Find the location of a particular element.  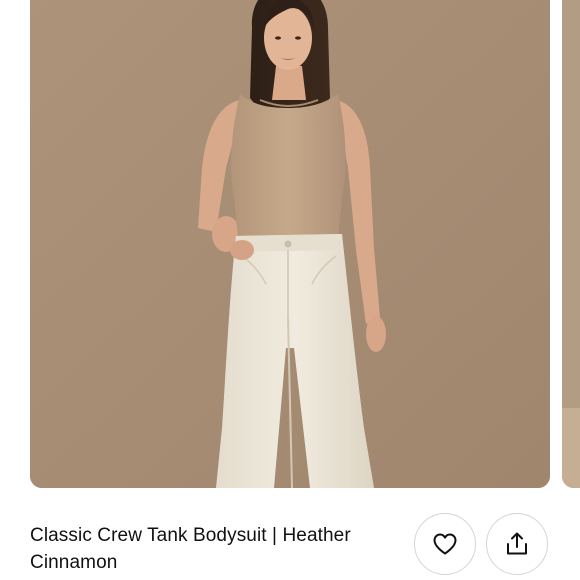

share-icon is located at coordinates (517, 544).